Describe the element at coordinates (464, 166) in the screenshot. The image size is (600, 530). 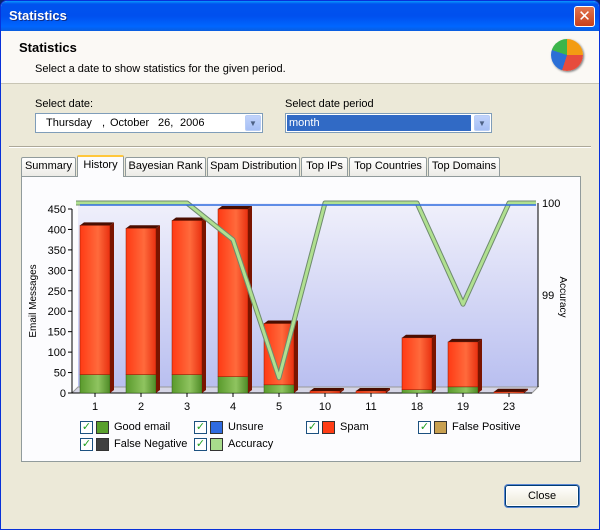
I see `tab-top-domains: Top Domains` at that location.